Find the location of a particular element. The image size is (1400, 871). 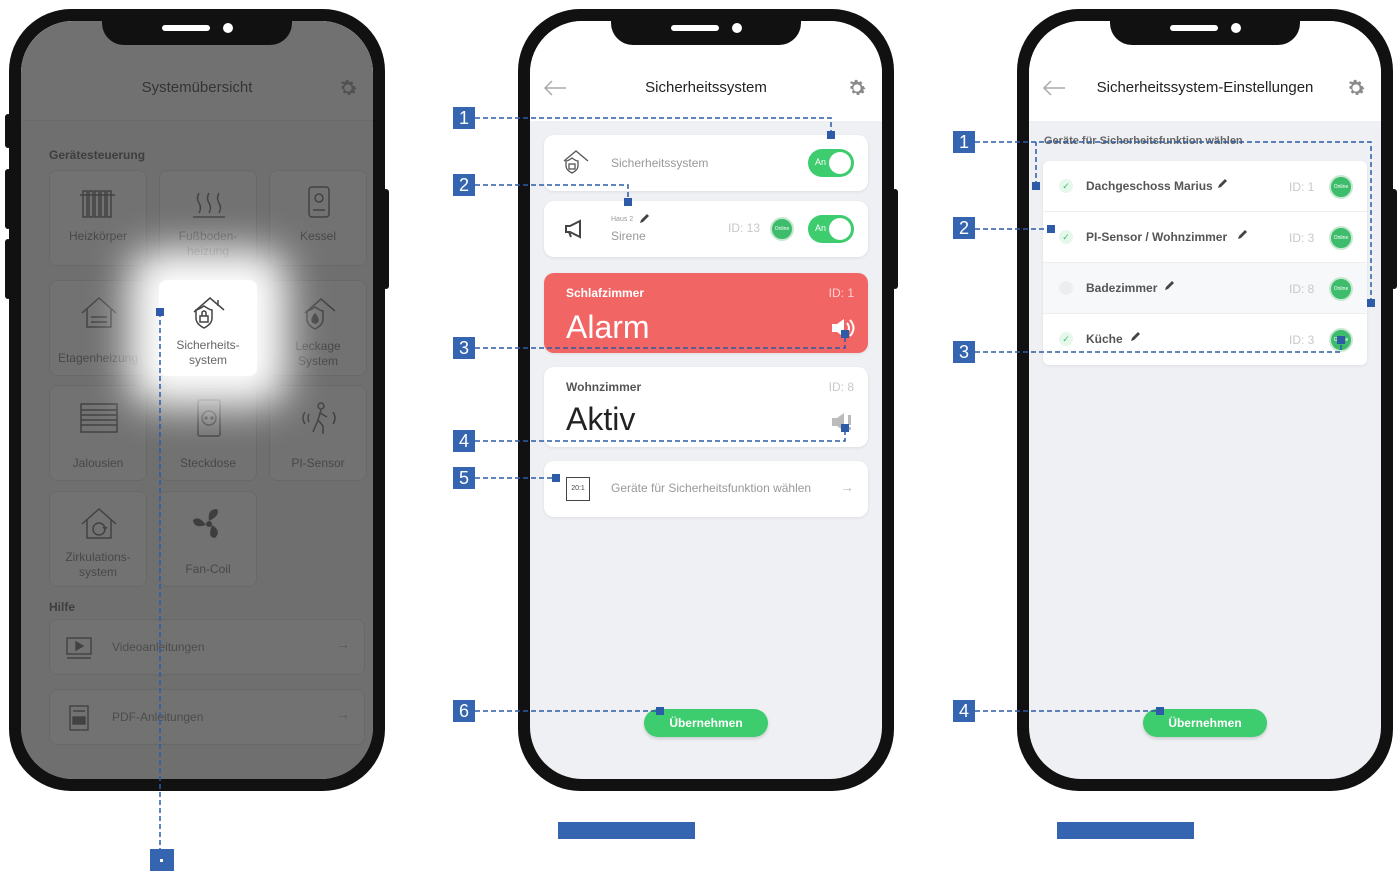

tile-fan-coil: Fan-Coil is located at coordinates (208, 539).